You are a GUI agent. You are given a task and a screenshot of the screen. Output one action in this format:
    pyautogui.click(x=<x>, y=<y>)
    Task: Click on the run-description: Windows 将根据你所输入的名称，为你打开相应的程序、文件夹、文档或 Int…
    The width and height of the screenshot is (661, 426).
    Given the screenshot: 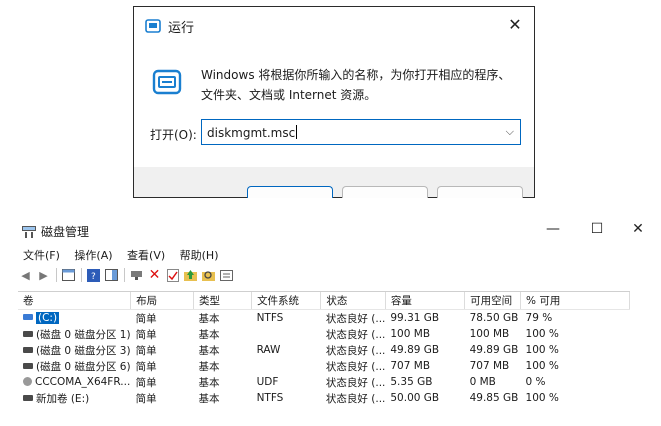 What is the action you would take?
    pyautogui.click(x=356, y=85)
    